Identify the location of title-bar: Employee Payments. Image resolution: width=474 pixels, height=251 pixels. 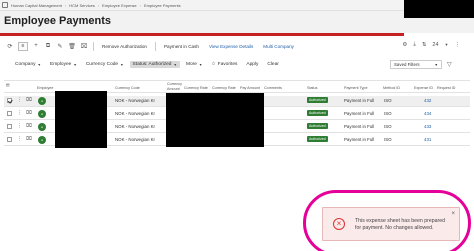
(237, 22).